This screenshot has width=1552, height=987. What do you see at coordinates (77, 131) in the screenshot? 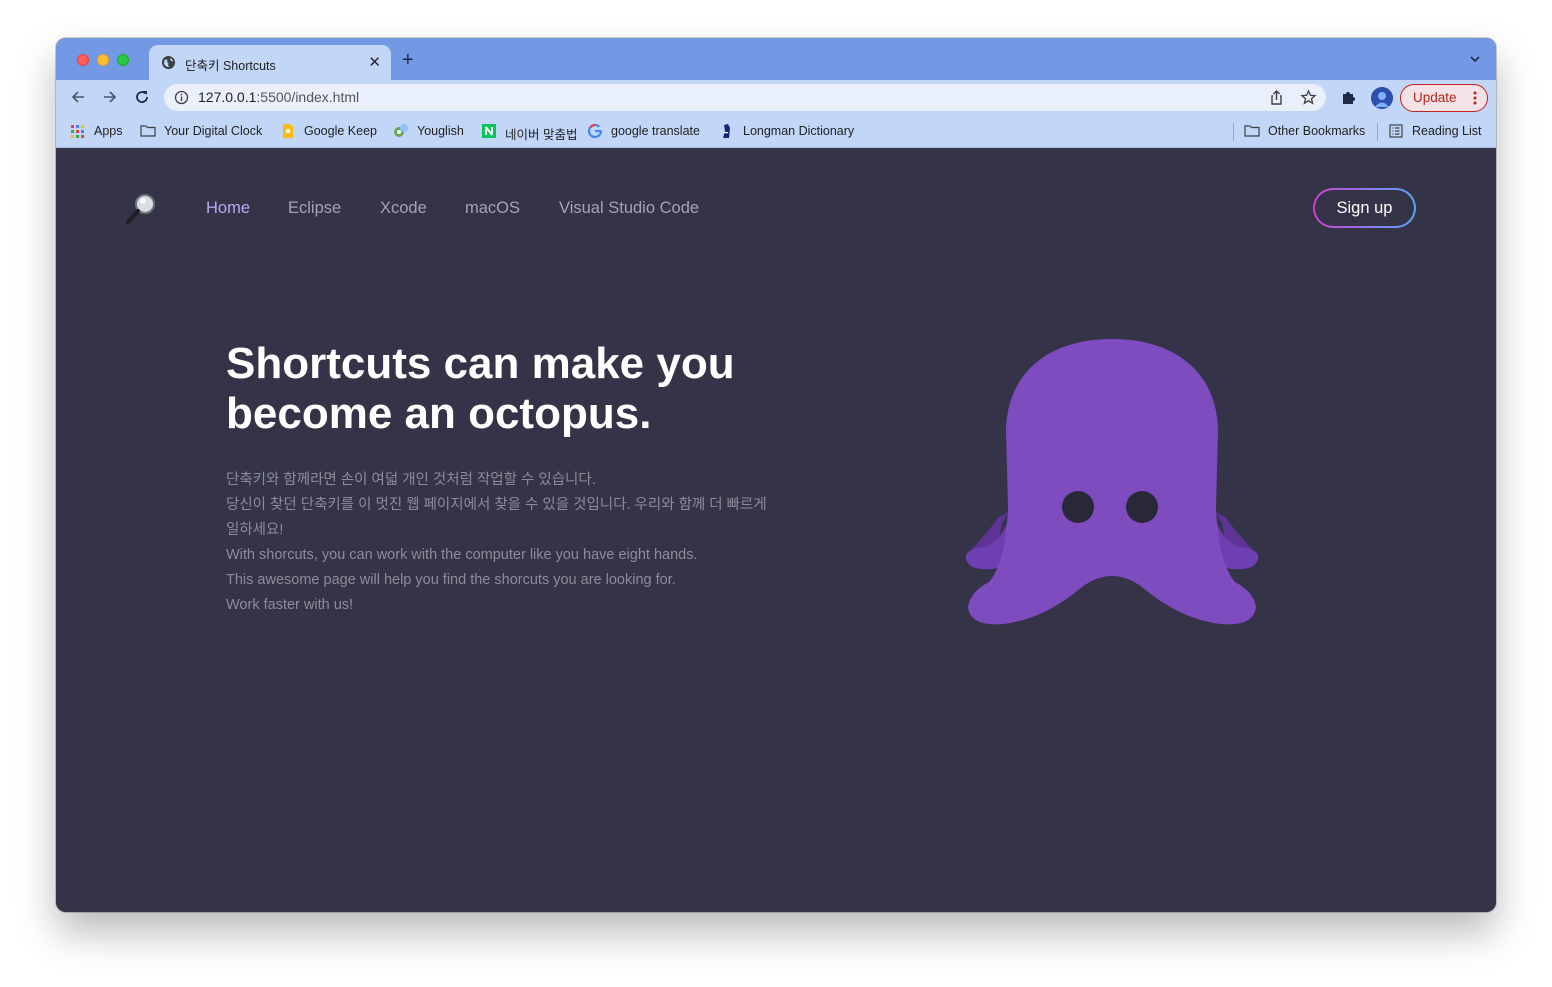
I see `apps-grid-icon` at bounding box center [77, 131].